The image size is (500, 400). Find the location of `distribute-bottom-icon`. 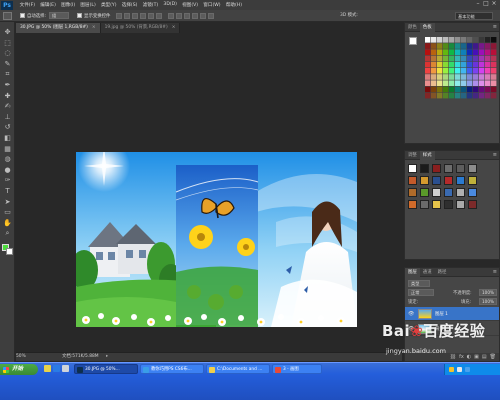

distribute-bottom-icon is located at coordinates (187, 15).